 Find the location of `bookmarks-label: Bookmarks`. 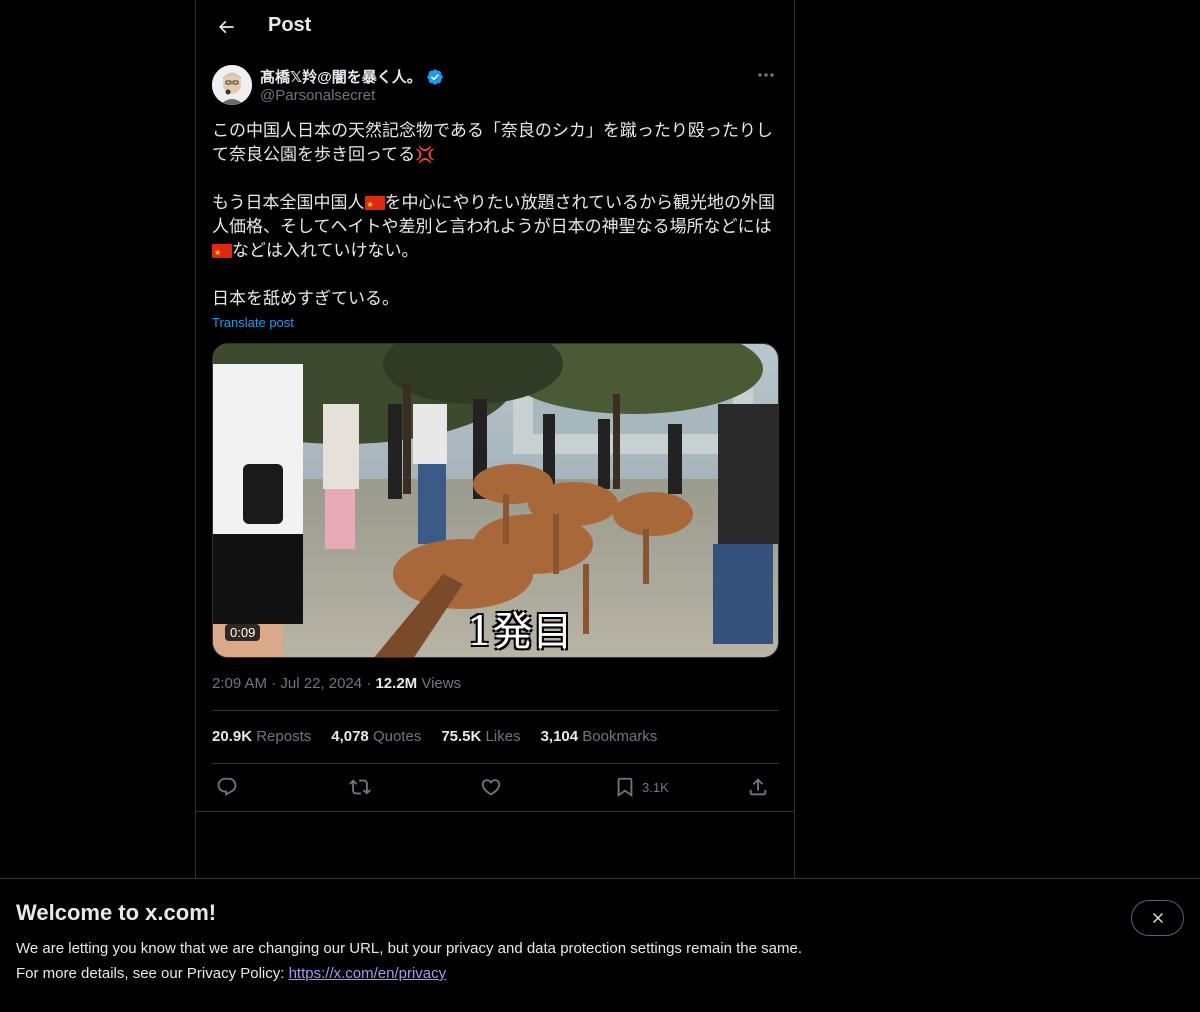

bookmarks-label: Bookmarks is located at coordinates (620, 736).